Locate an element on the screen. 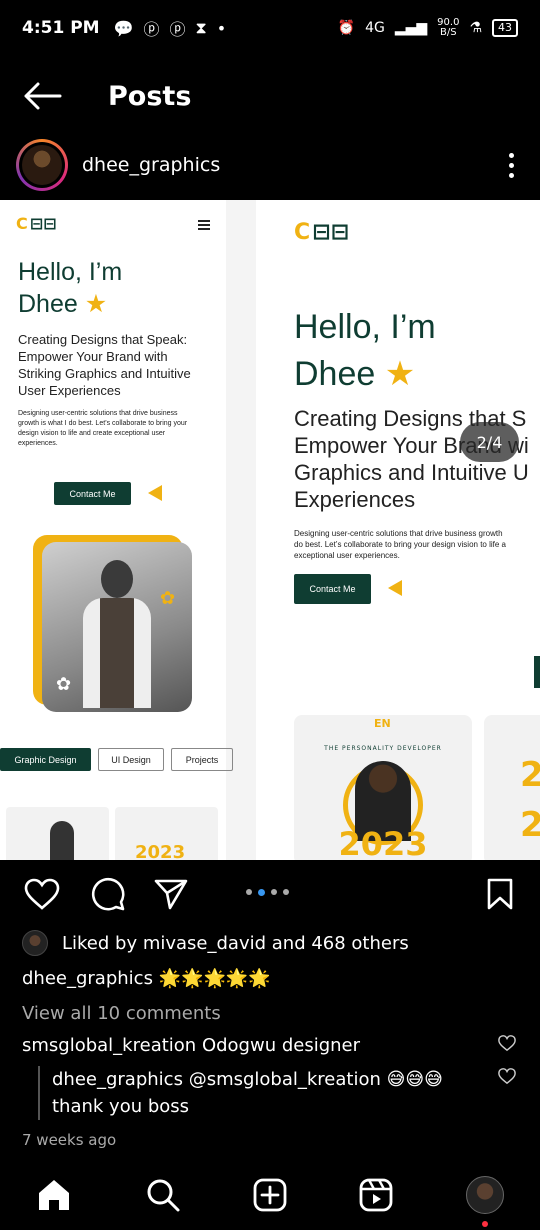 Image resolution: width=540 pixels, height=1230 pixels. avatar is located at coordinates (42, 165).